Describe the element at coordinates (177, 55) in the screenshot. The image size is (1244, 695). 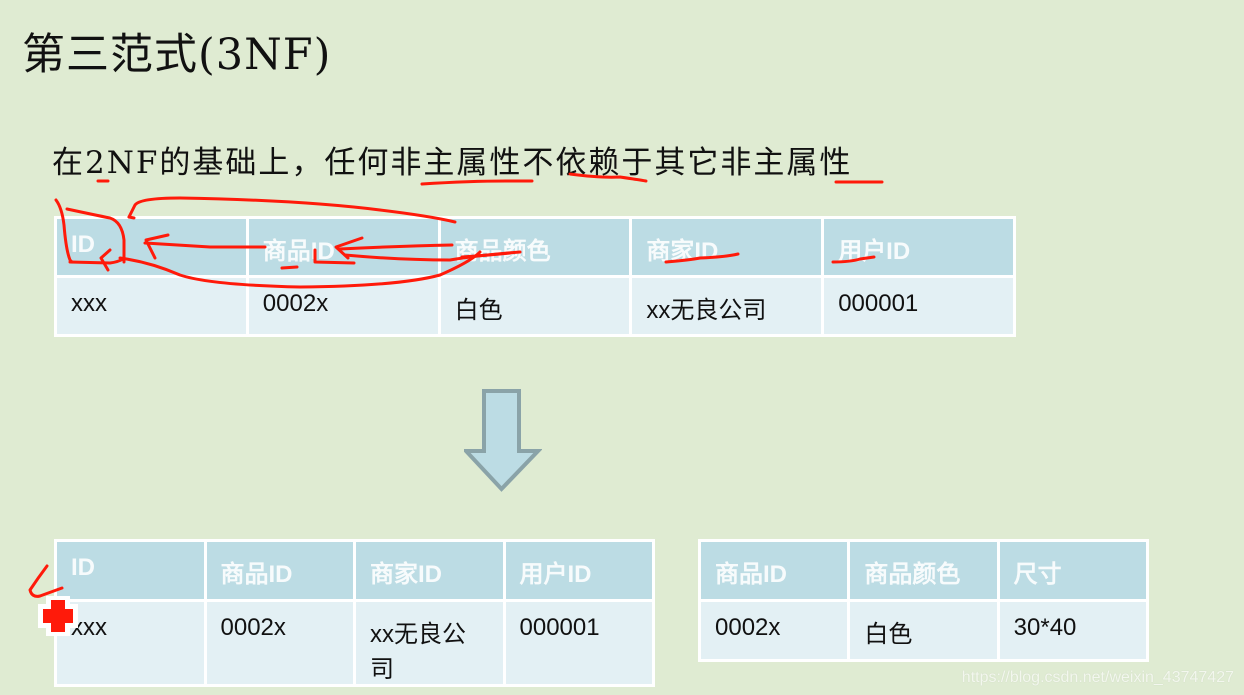
I see `slide-title: 第三范式(3NF)` at that location.